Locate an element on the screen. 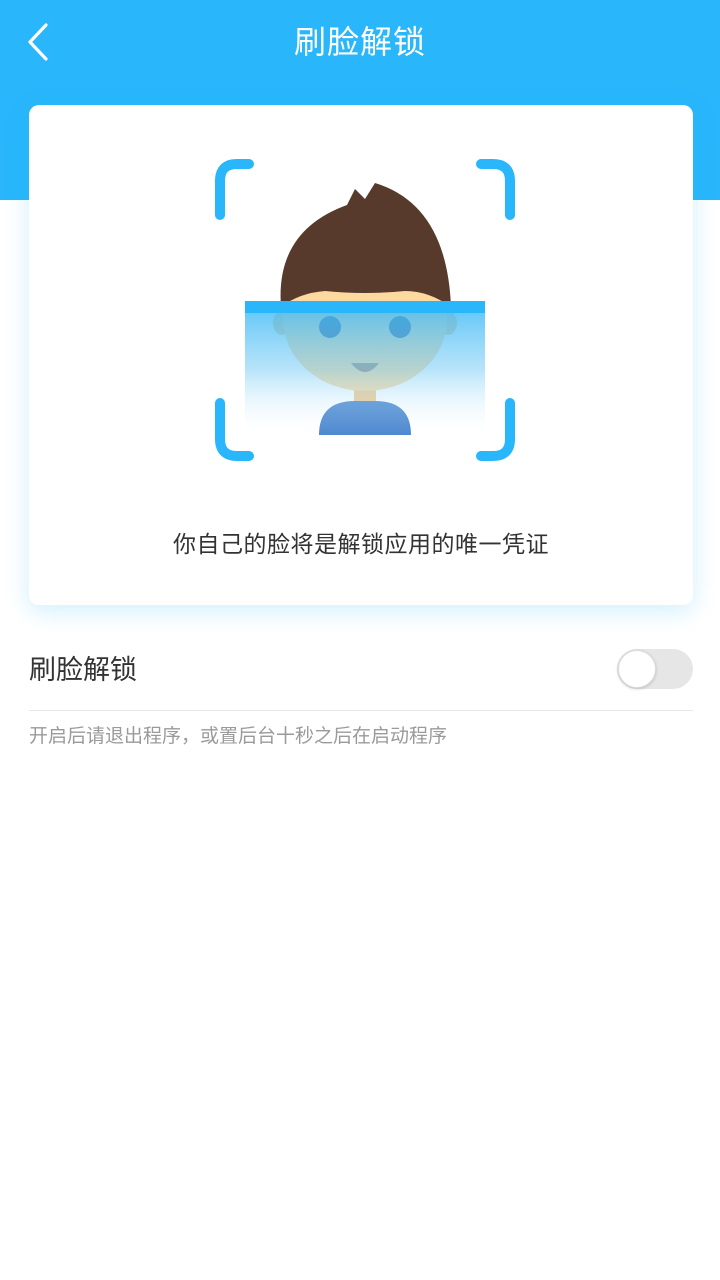 This screenshot has width=720, height=1280. toggle-knob is located at coordinates (637, 669).